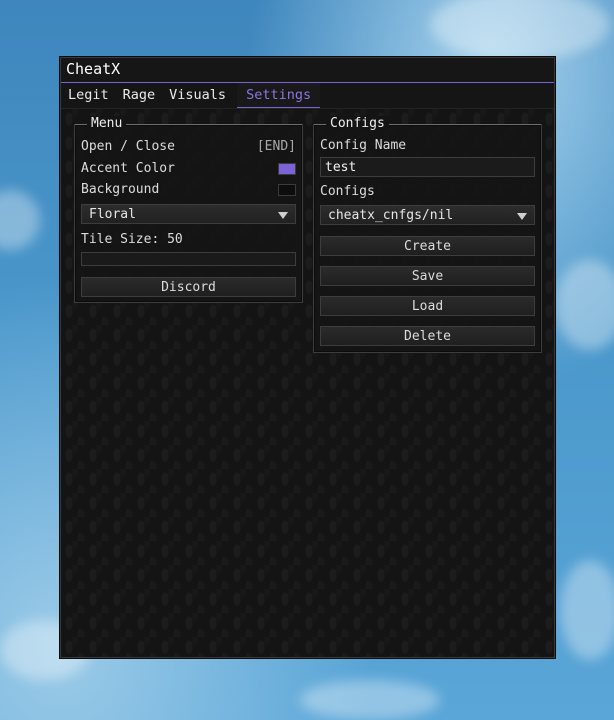 This screenshot has width=614, height=720. What do you see at coordinates (88, 95) in the screenshot?
I see `tab-legit: Legit` at bounding box center [88, 95].